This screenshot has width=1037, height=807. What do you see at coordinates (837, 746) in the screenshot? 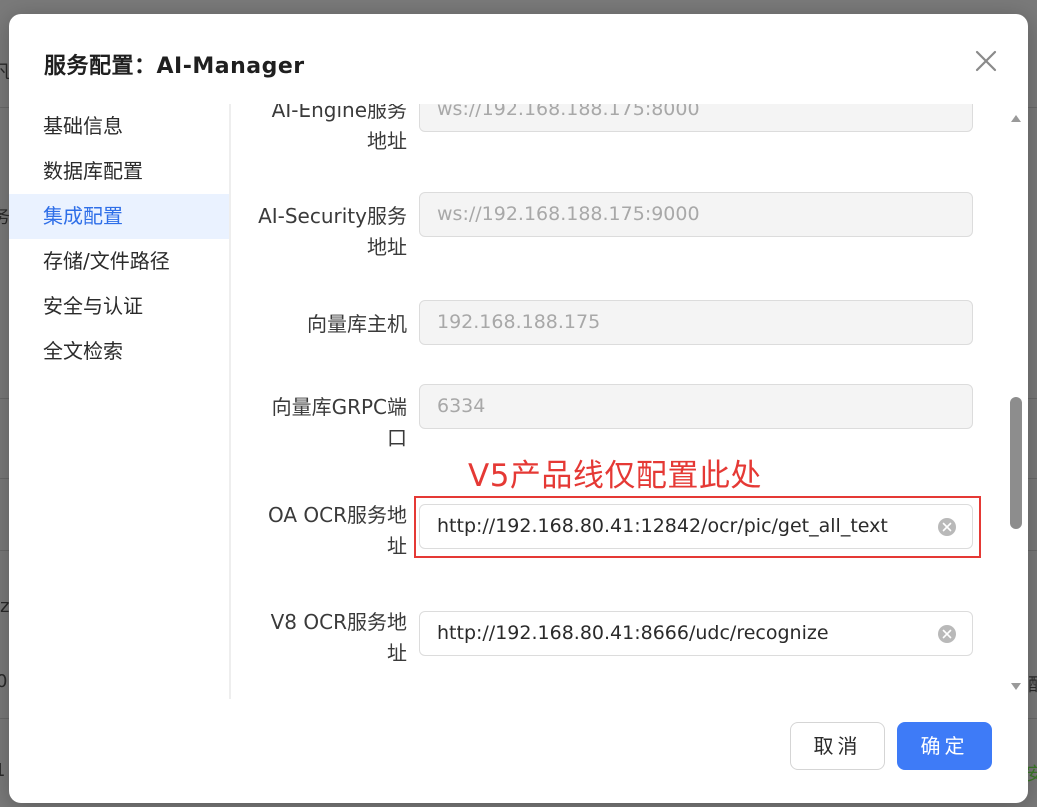
I see `cancel-button: 取消` at bounding box center [837, 746].